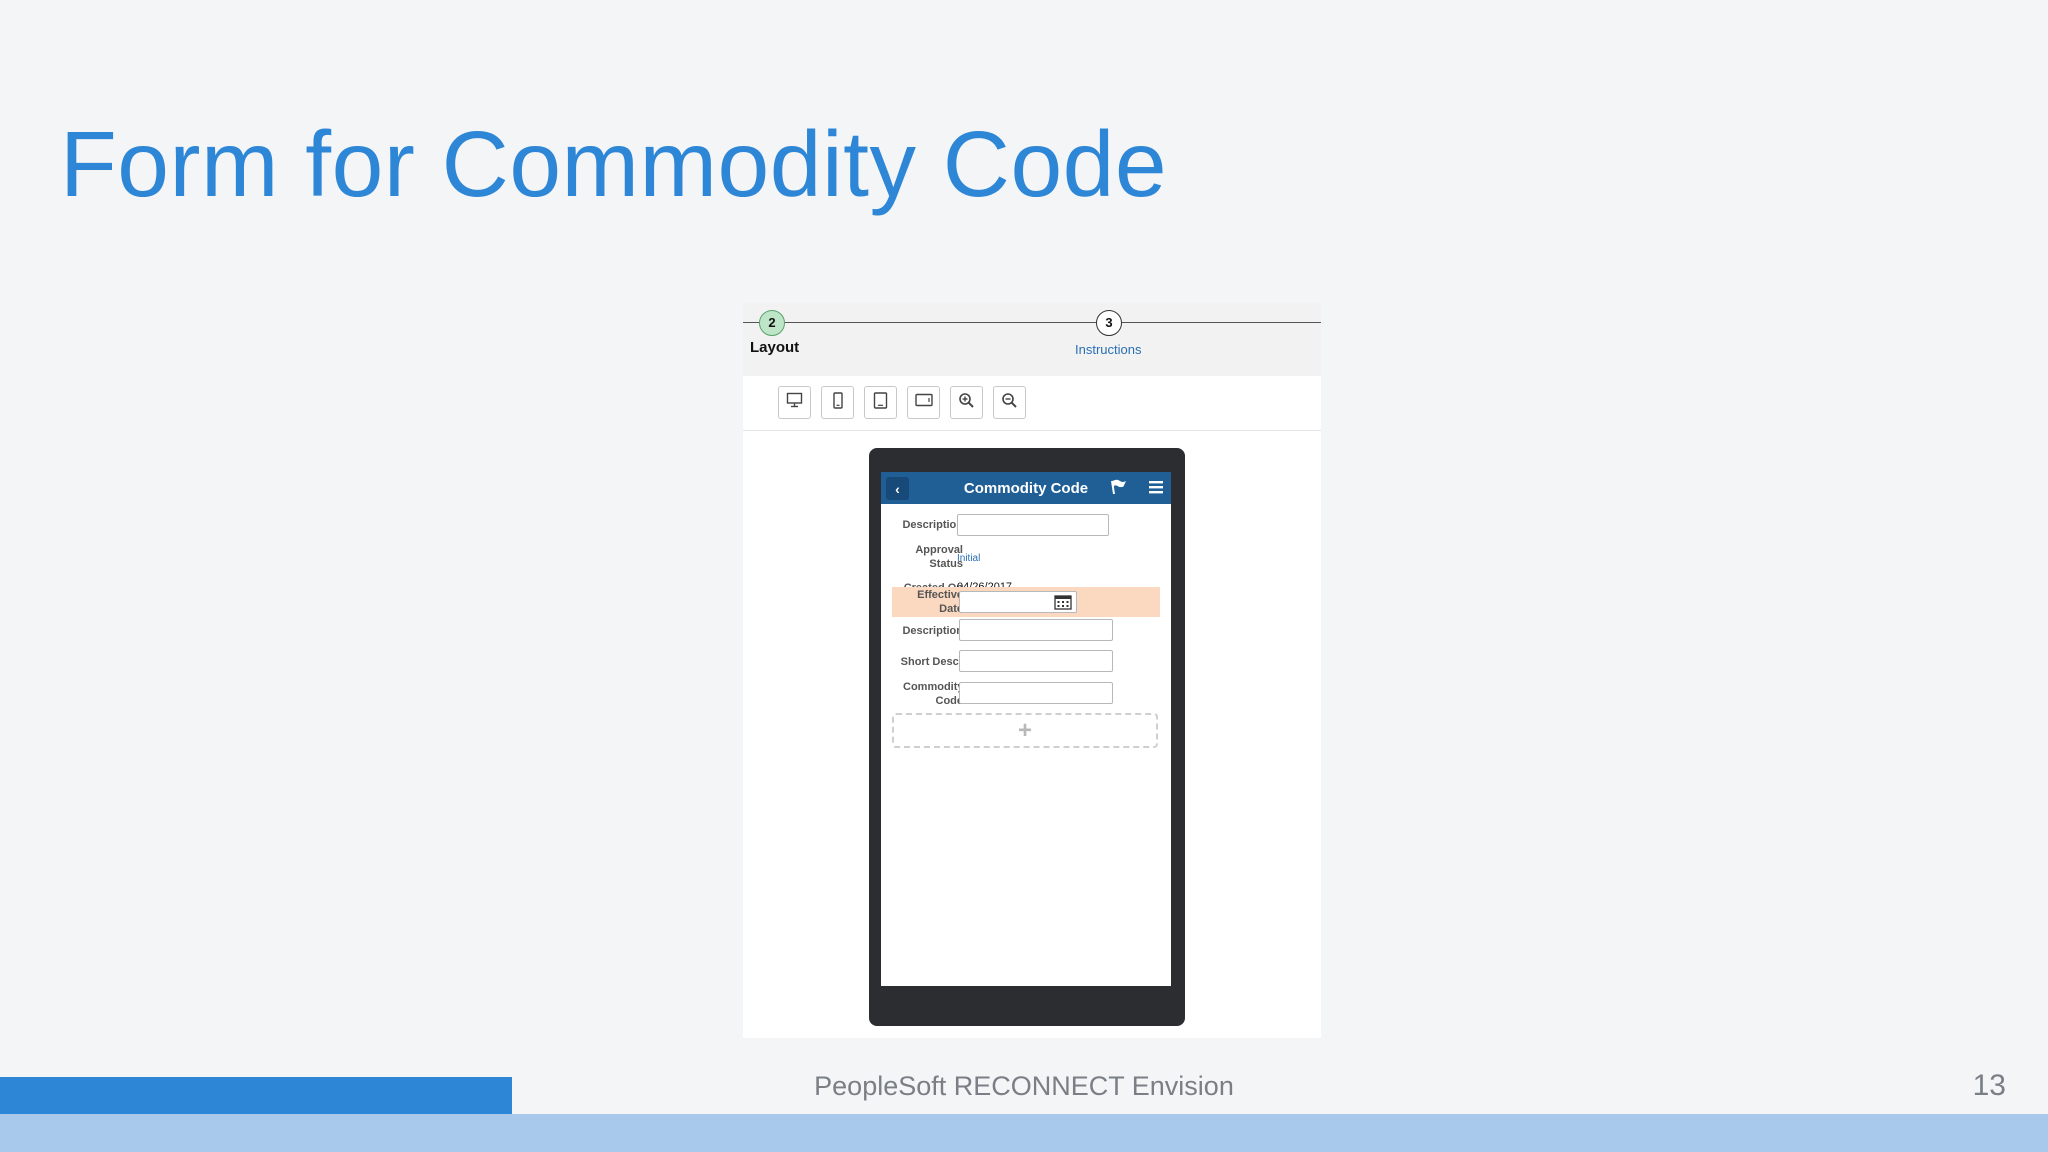  I want to click on desktop-view-button, so click(794, 402).